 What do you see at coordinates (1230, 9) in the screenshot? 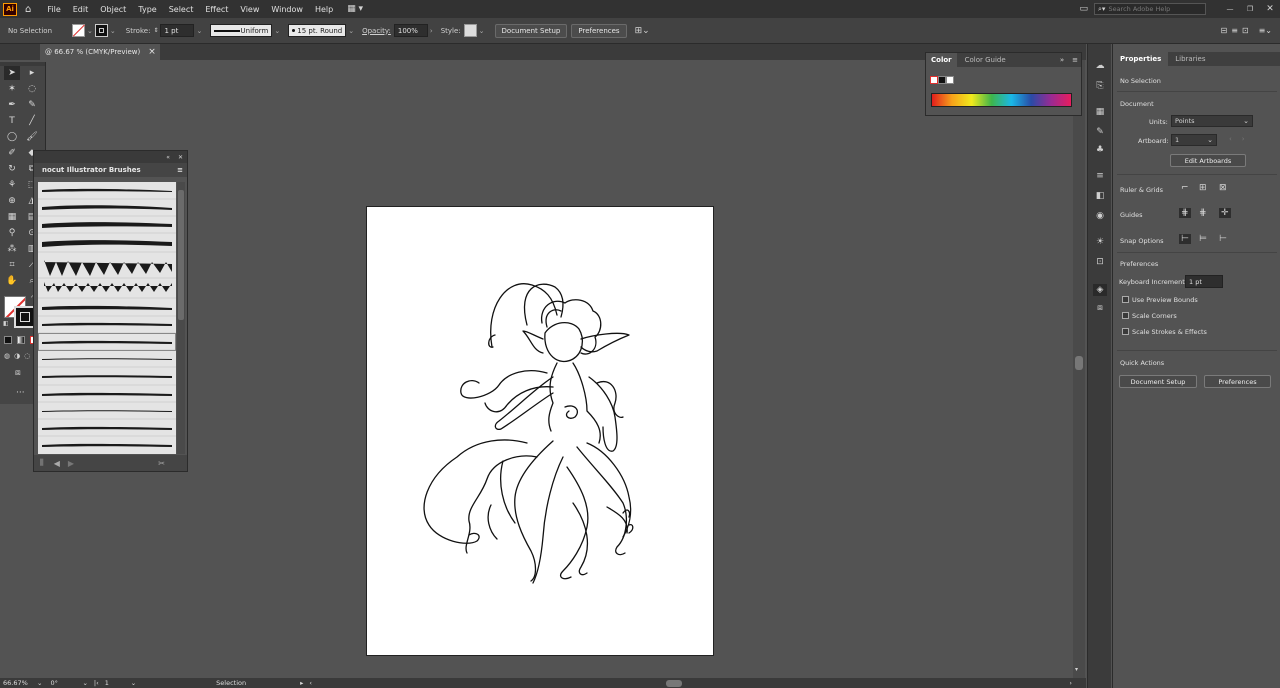
I see `minimize-icon: —` at bounding box center [1230, 9].